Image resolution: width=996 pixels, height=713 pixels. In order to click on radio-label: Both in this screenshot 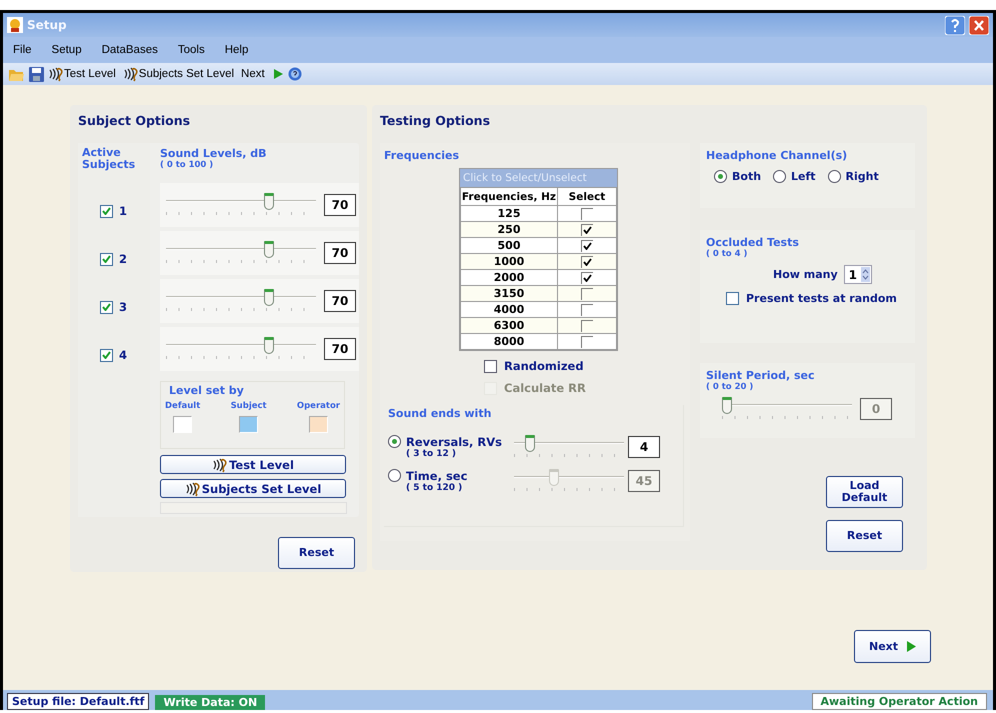, I will do `click(747, 176)`.